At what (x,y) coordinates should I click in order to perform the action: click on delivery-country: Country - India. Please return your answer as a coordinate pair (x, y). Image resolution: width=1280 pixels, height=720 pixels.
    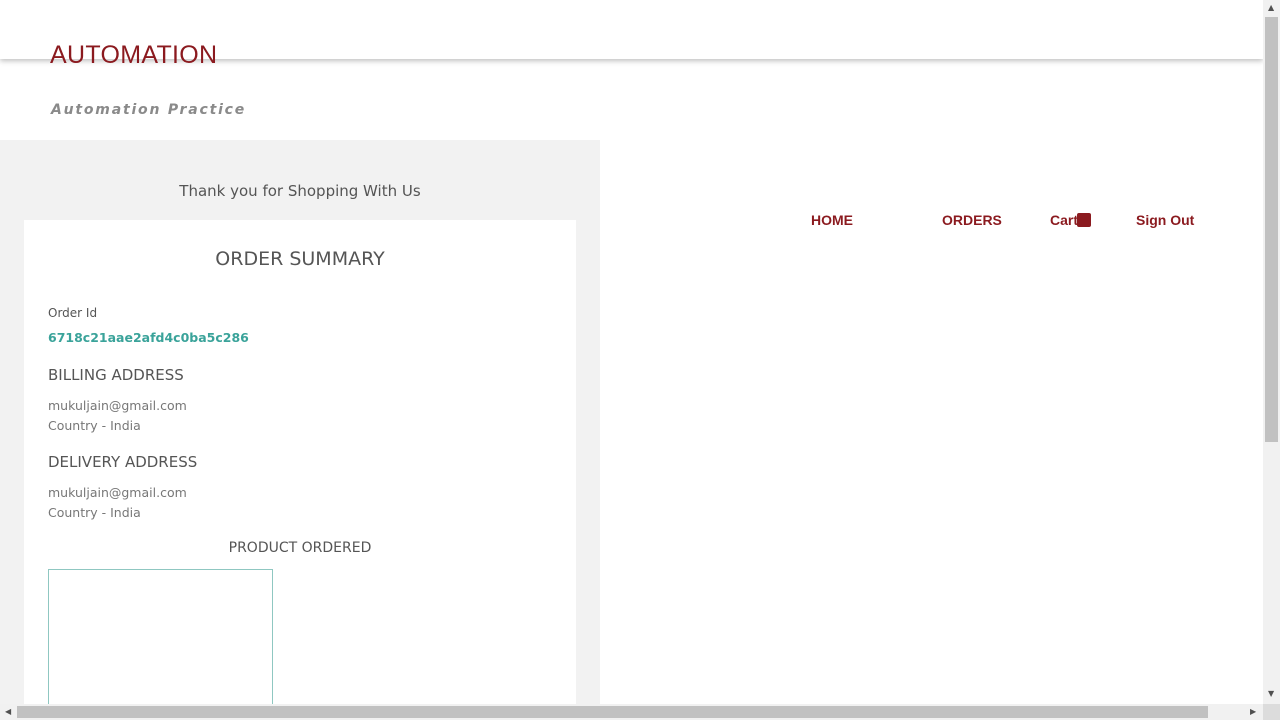
    Looking at the image, I should click on (94, 512).